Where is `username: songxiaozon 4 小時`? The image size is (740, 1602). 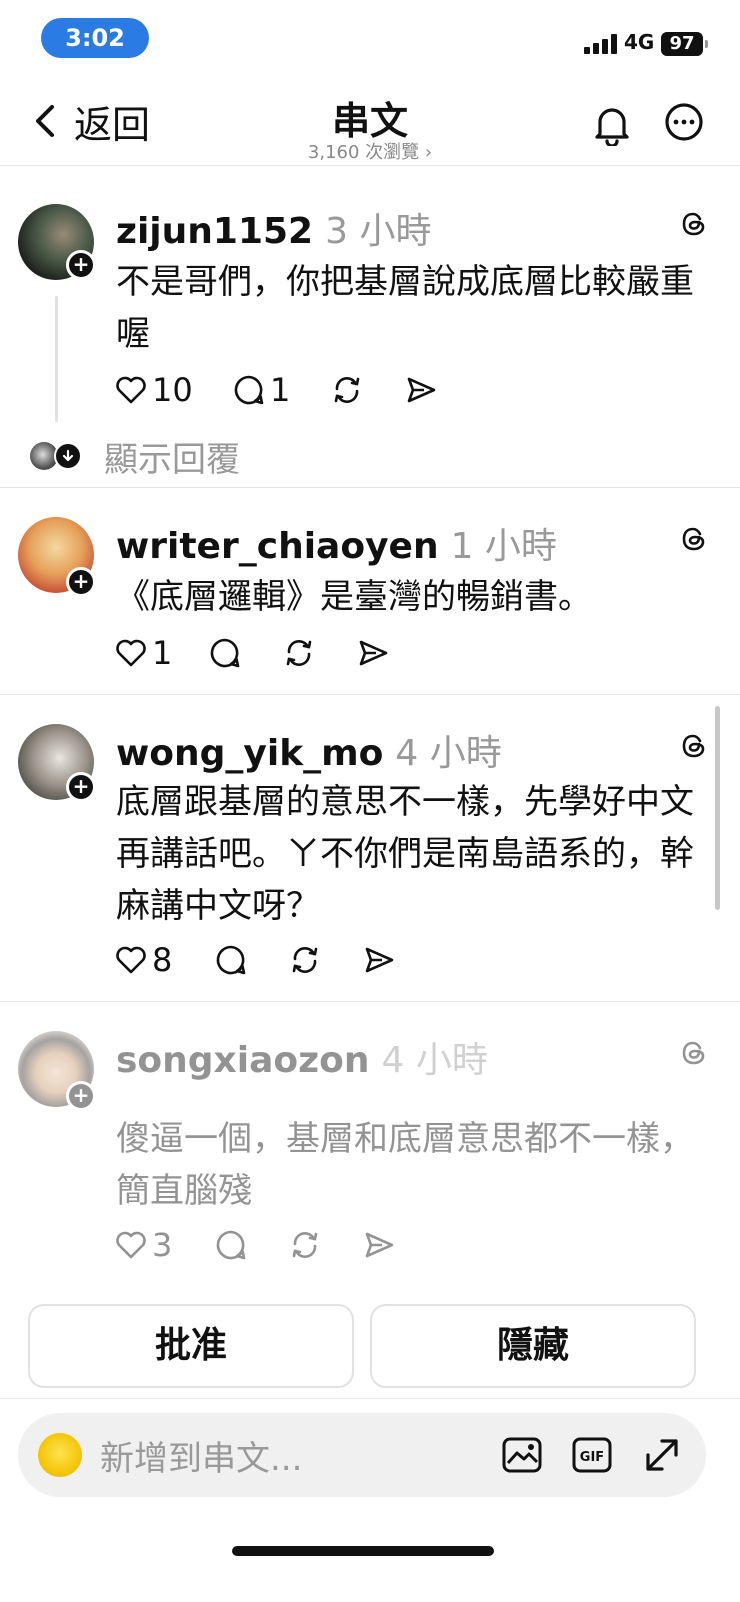
username: songxiaozon 4 小時 is located at coordinates (302, 1057).